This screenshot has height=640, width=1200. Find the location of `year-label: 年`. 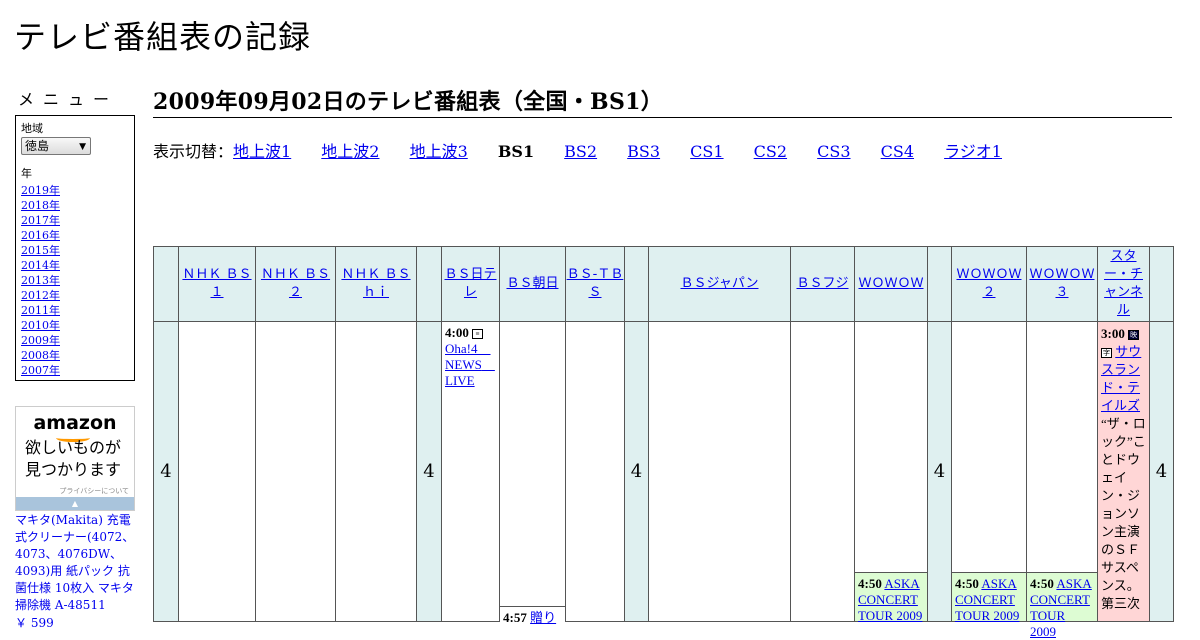

year-label: 年 is located at coordinates (26, 173).